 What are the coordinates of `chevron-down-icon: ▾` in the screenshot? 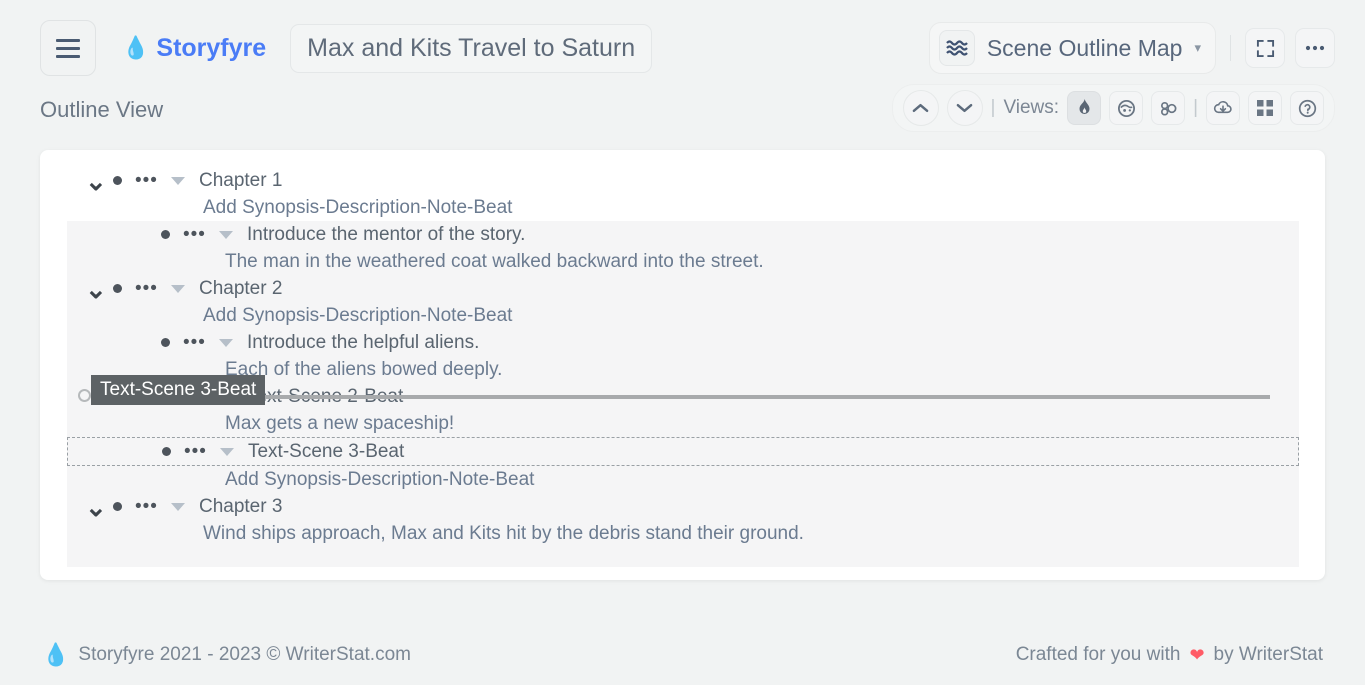 It's located at (1197, 47).